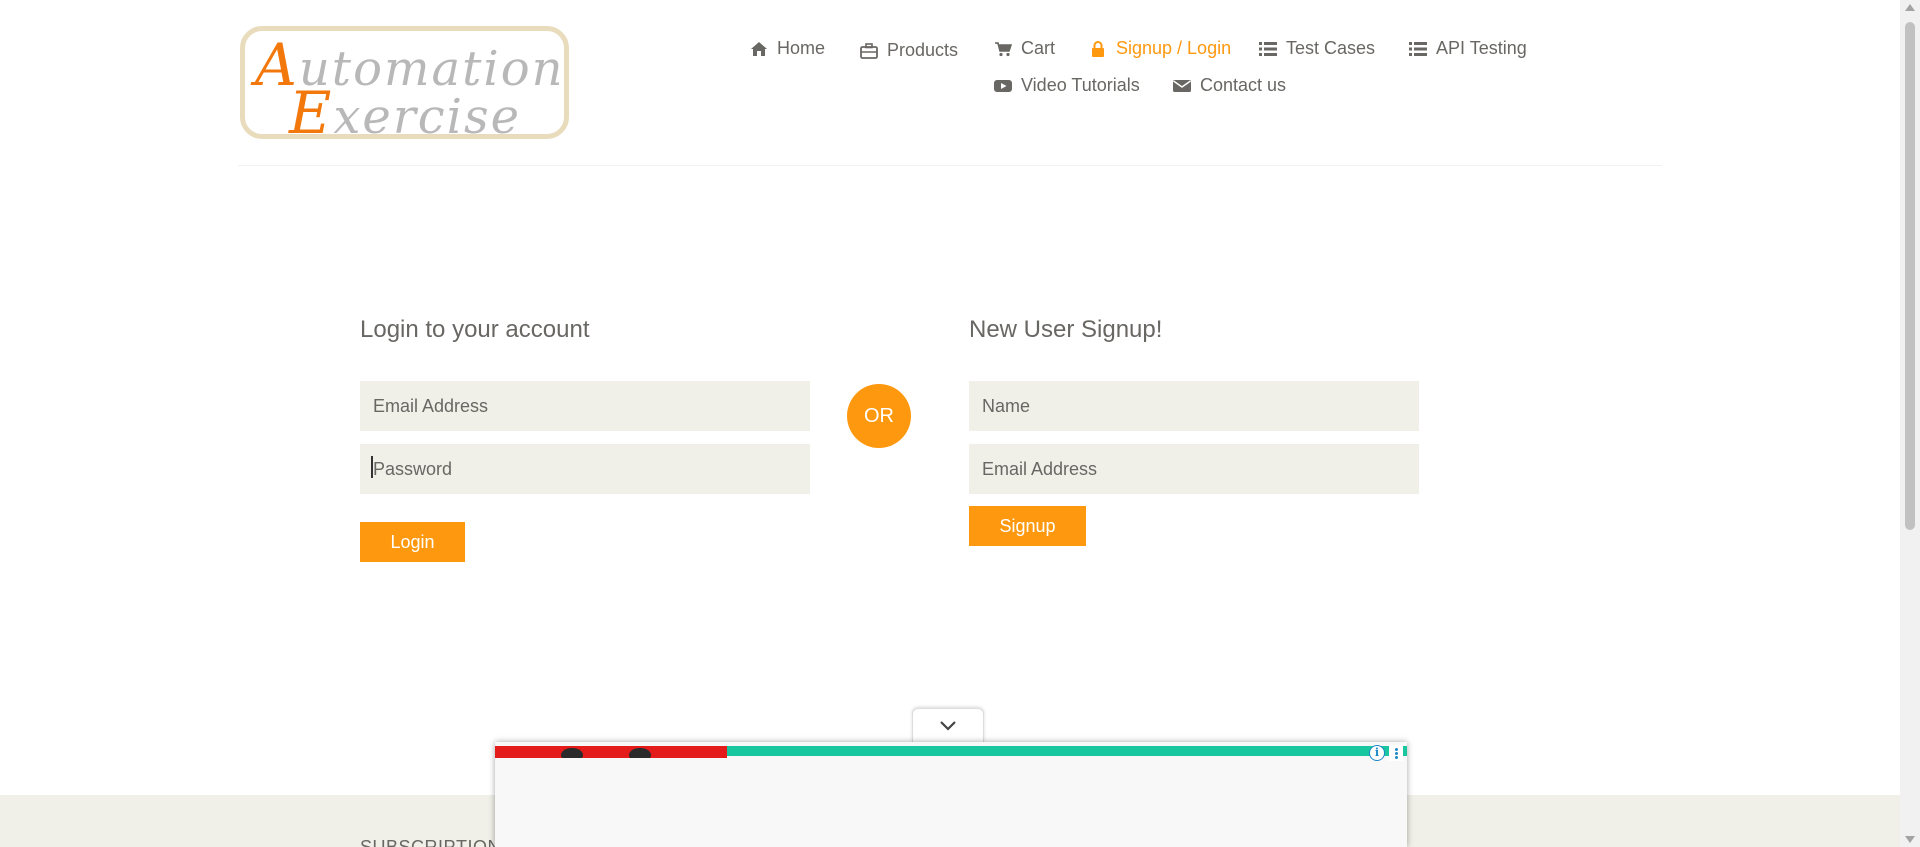  Describe the element at coordinates (1067, 751) in the screenshot. I see `ad-color-strip` at that location.